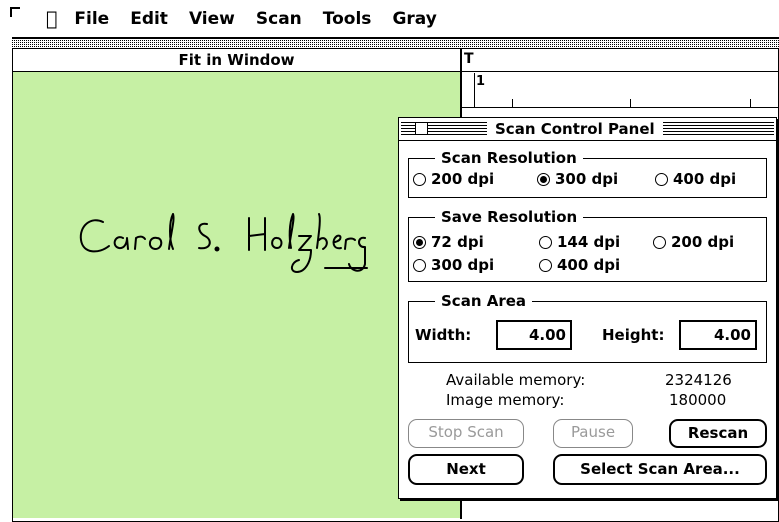  What do you see at coordinates (237, 60) in the screenshot?
I see `image-view-title: Fit in Window` at bounding box center [237, 60].